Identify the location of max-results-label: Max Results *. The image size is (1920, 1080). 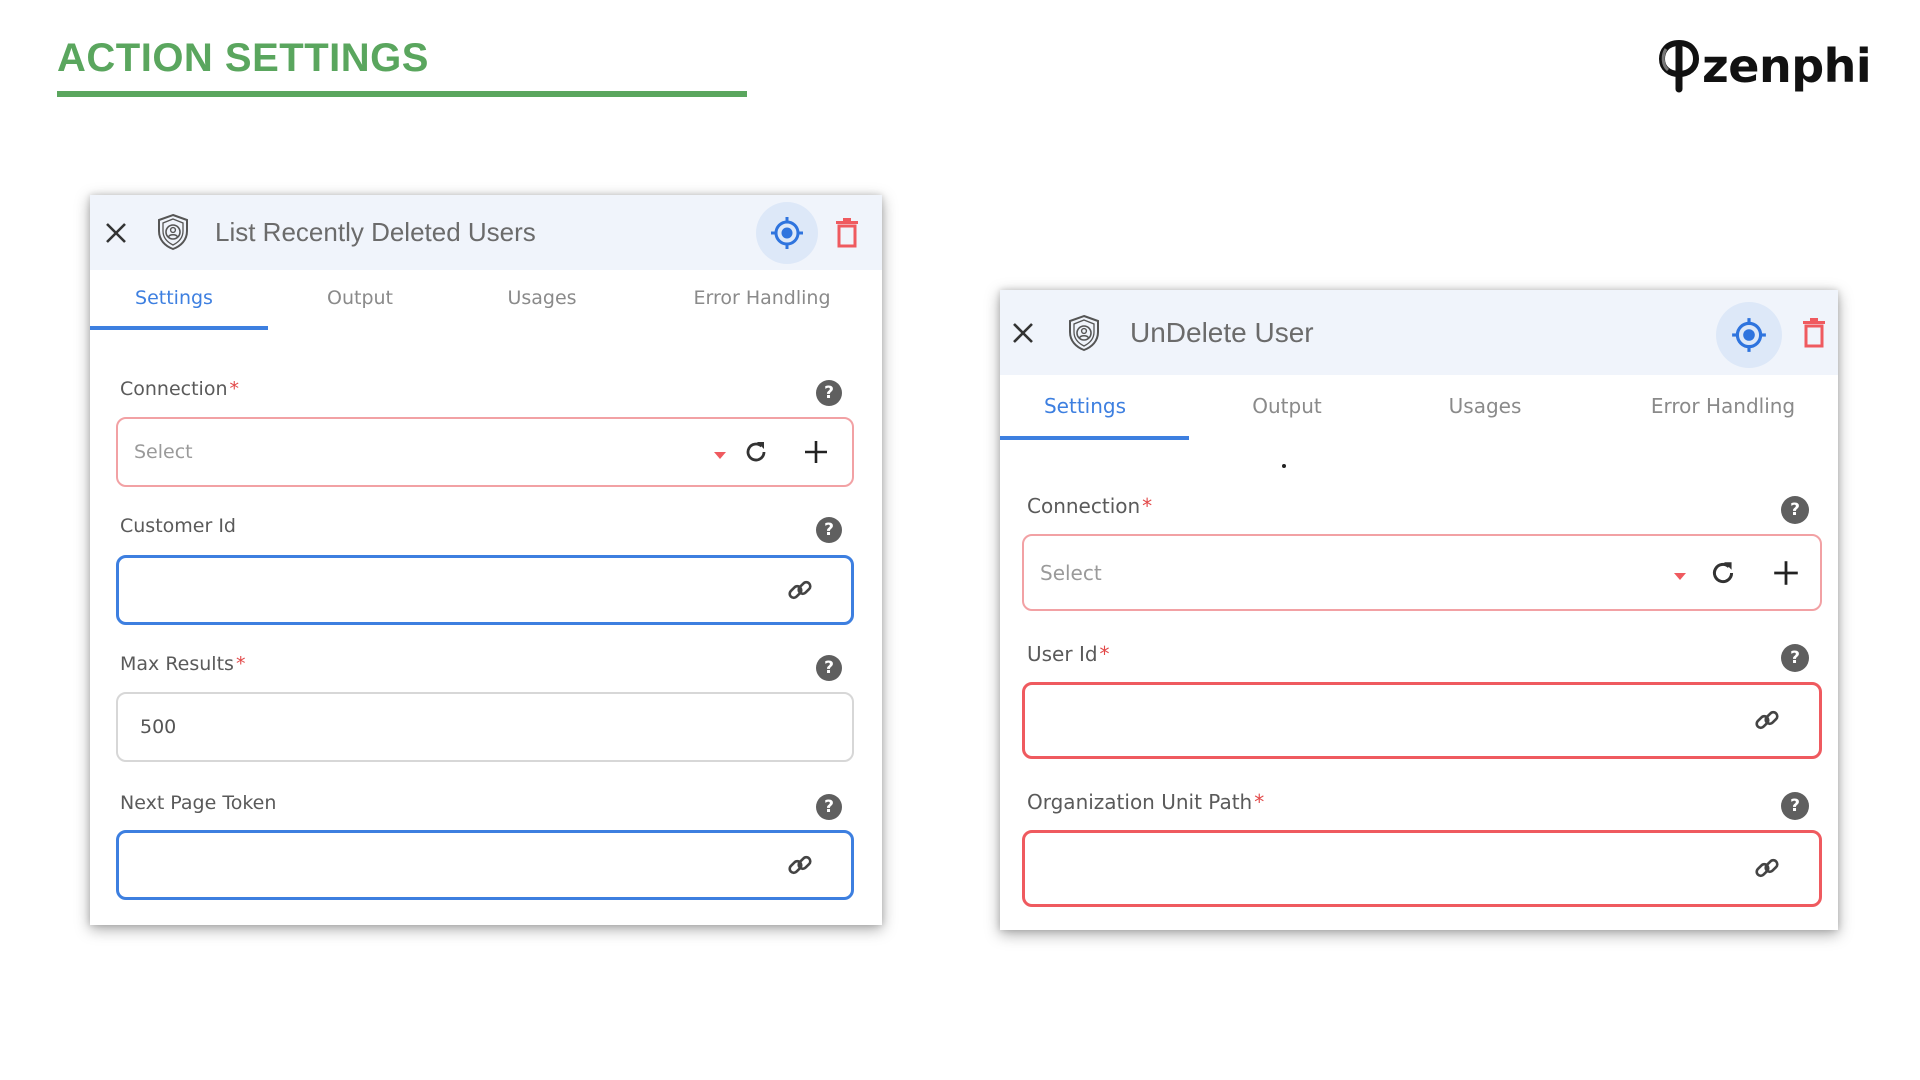
(182, 664).